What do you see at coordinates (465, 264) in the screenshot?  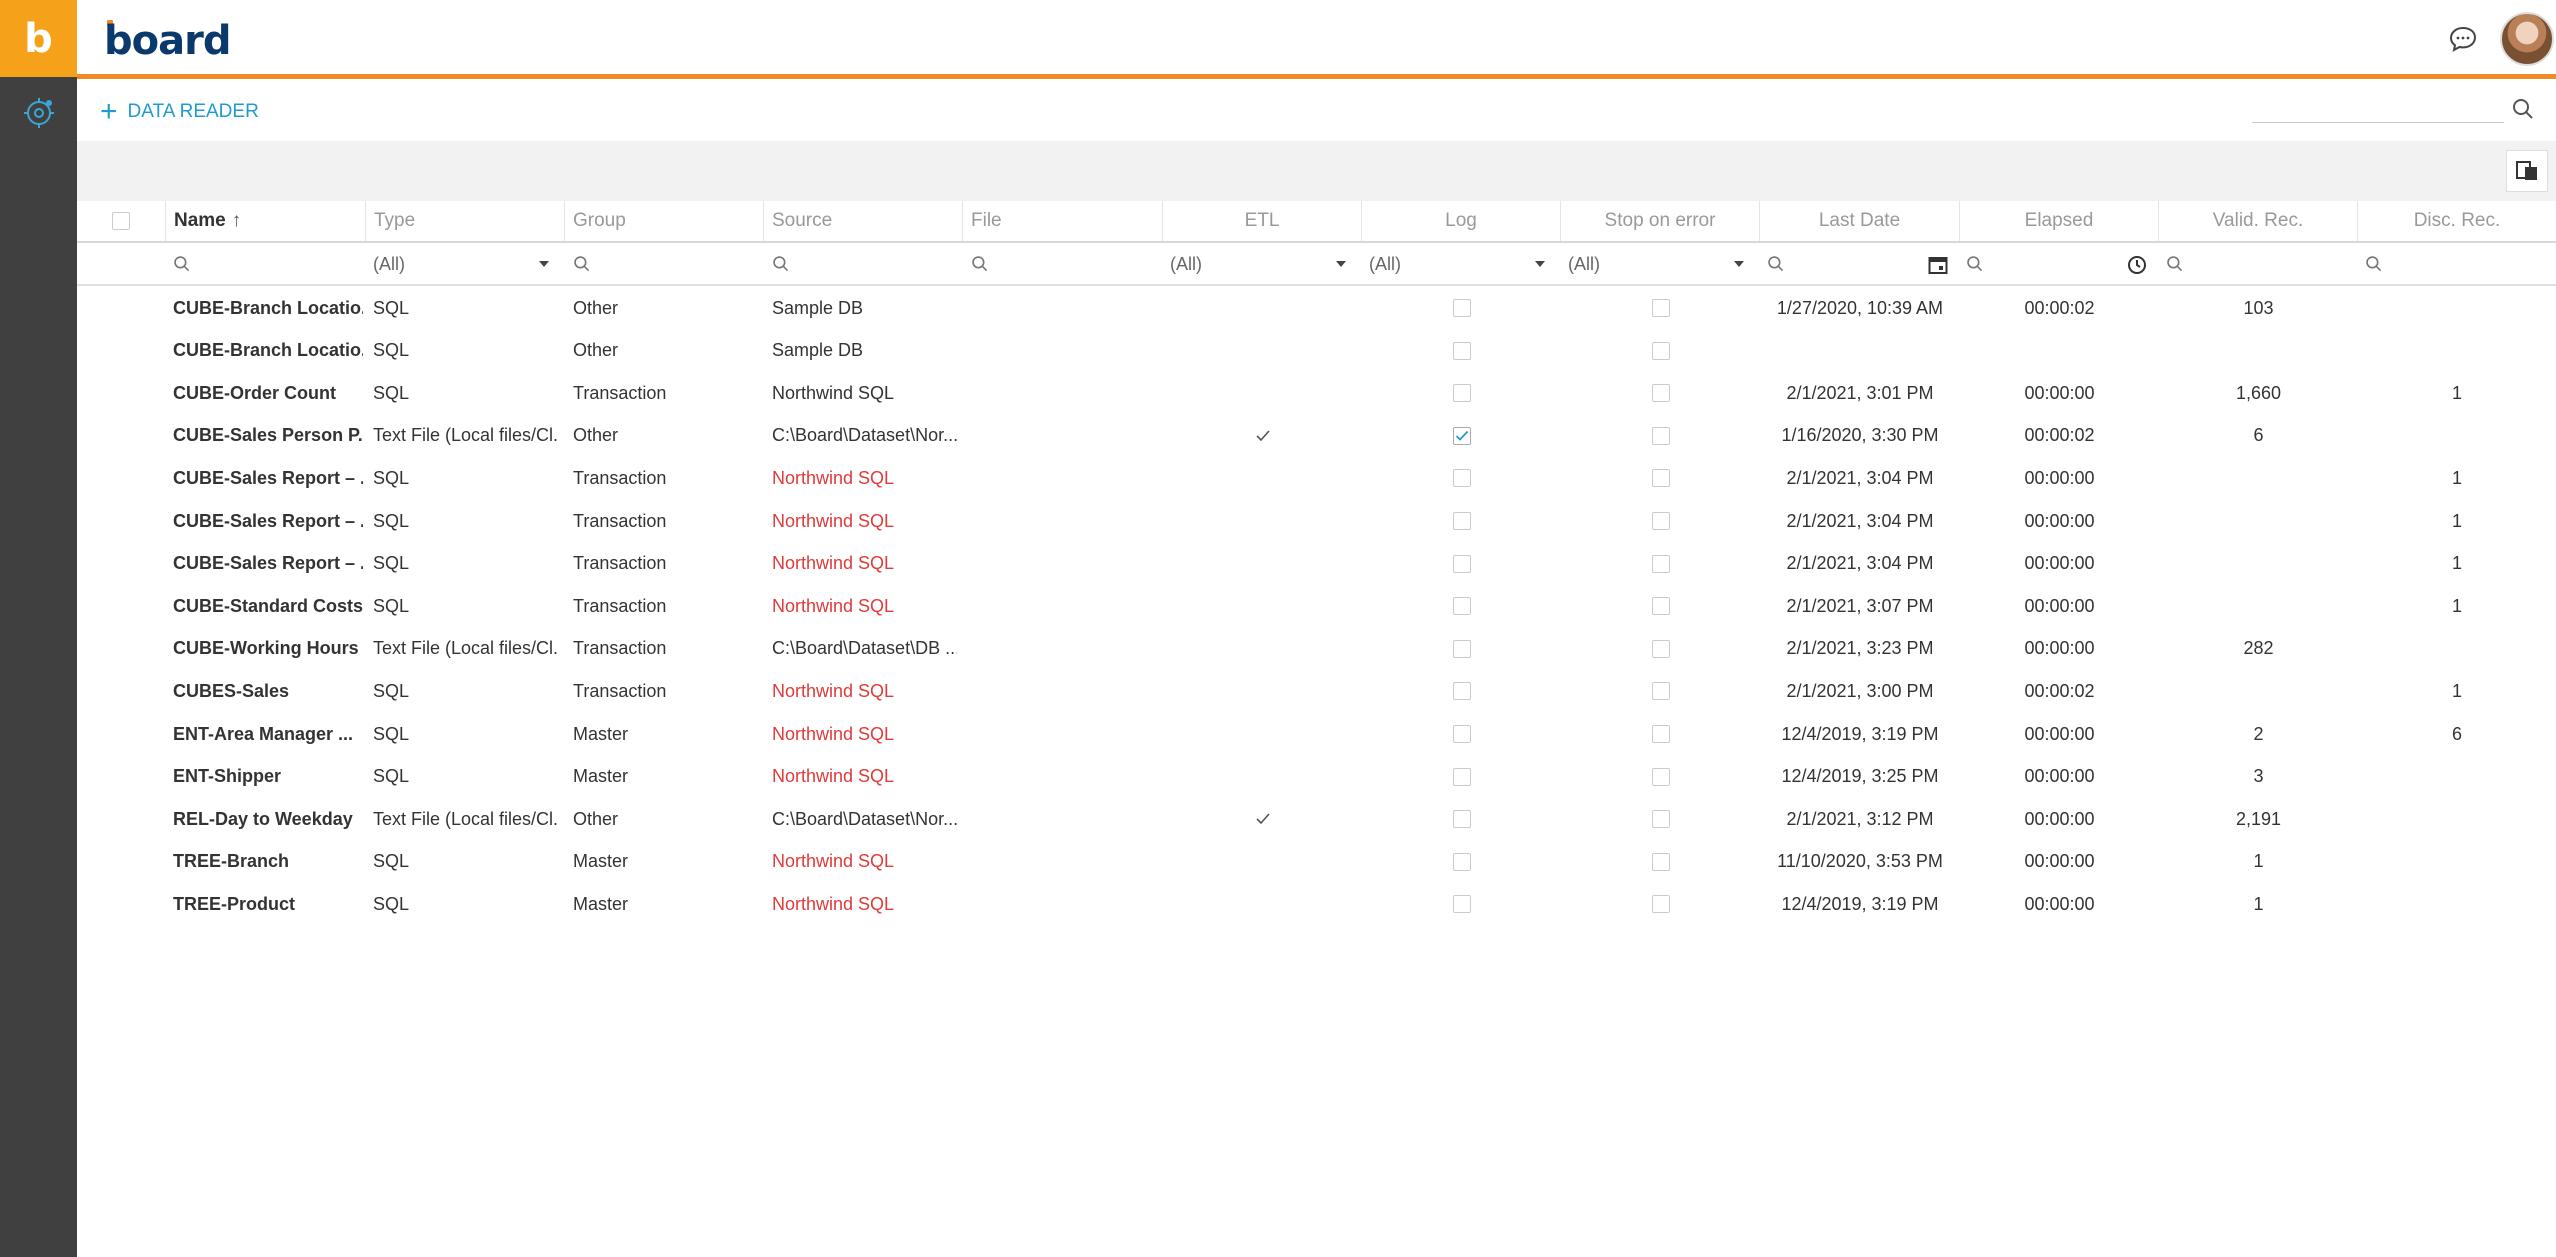 I see `filter-type-select: (All)` at bounding box center [465, 264].